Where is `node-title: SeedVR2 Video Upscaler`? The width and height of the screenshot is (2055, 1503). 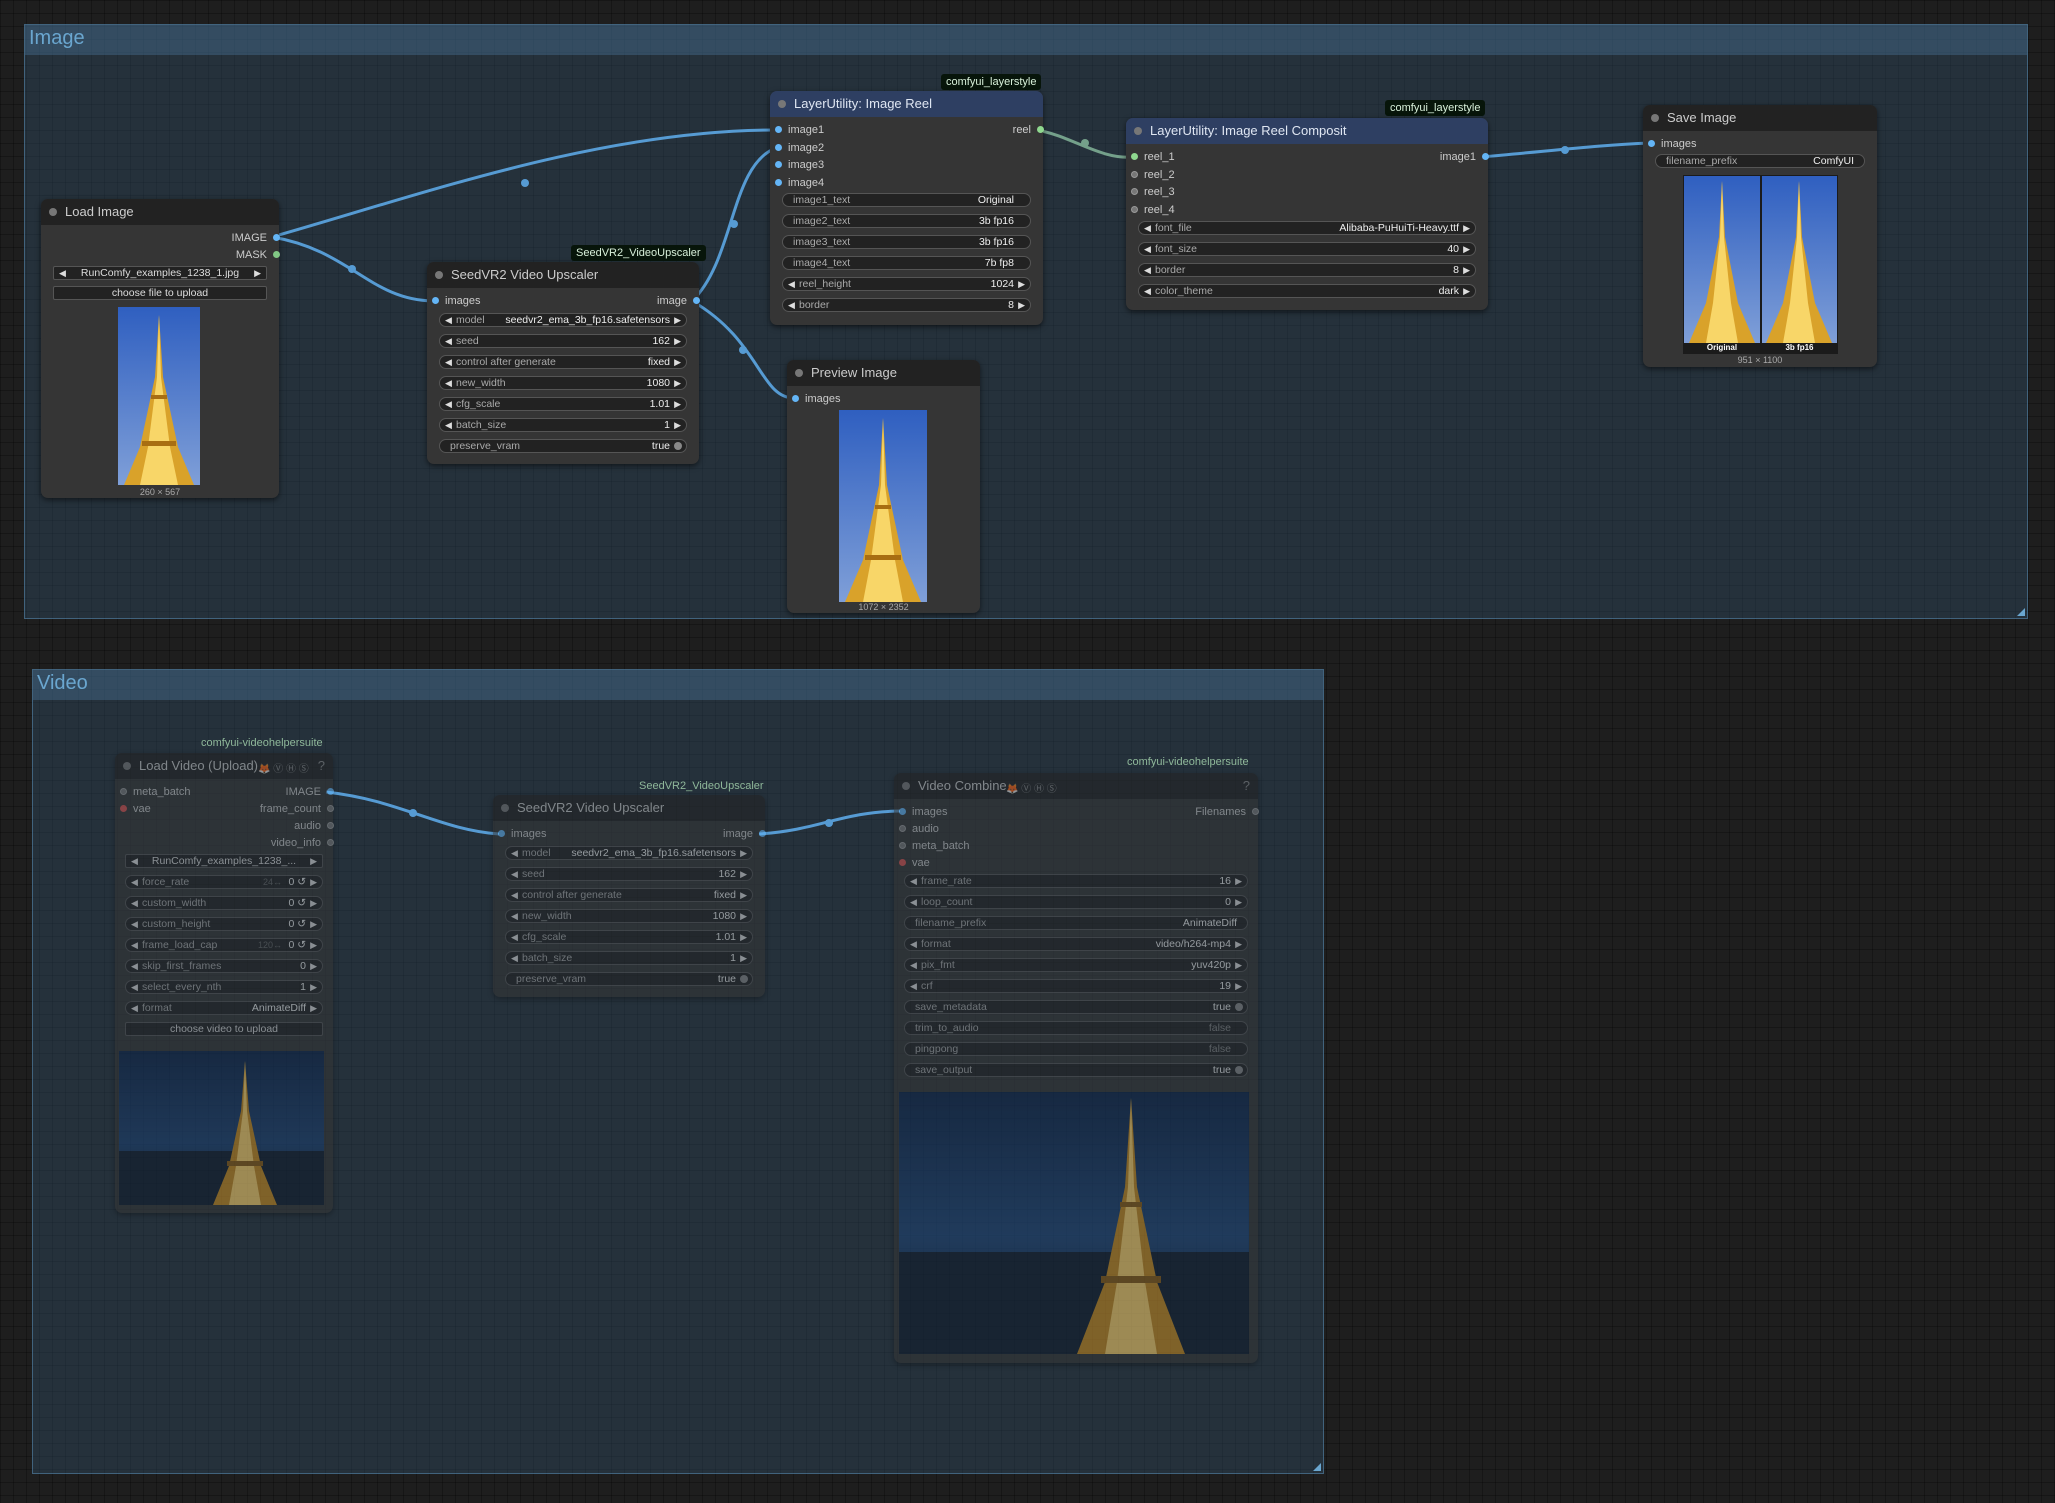 node-title: SeedVR2 Video Upscaler is located at coordinates (629, 808).